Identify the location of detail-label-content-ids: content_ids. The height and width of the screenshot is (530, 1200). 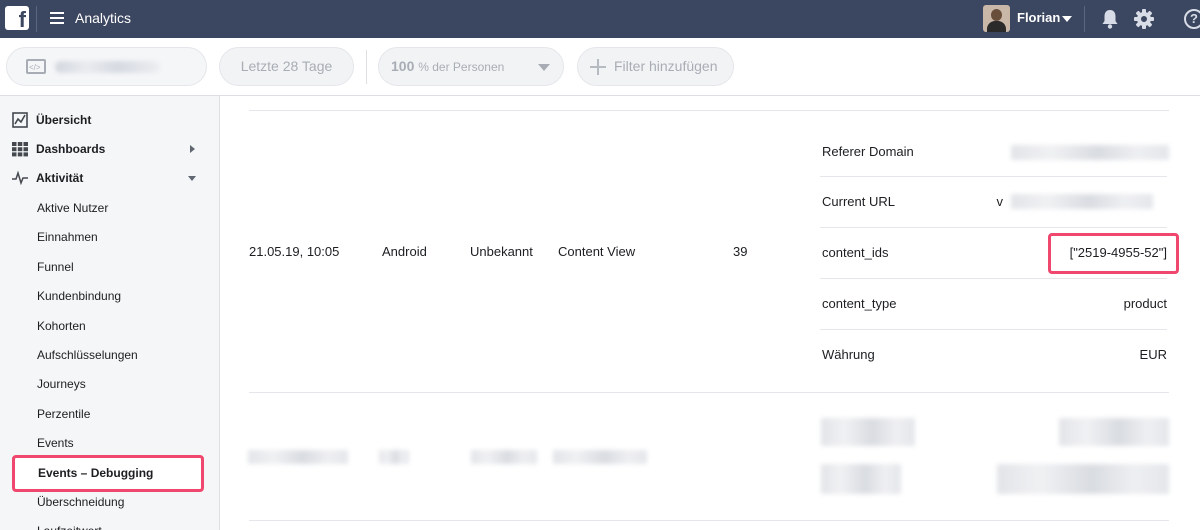
(855, 252).